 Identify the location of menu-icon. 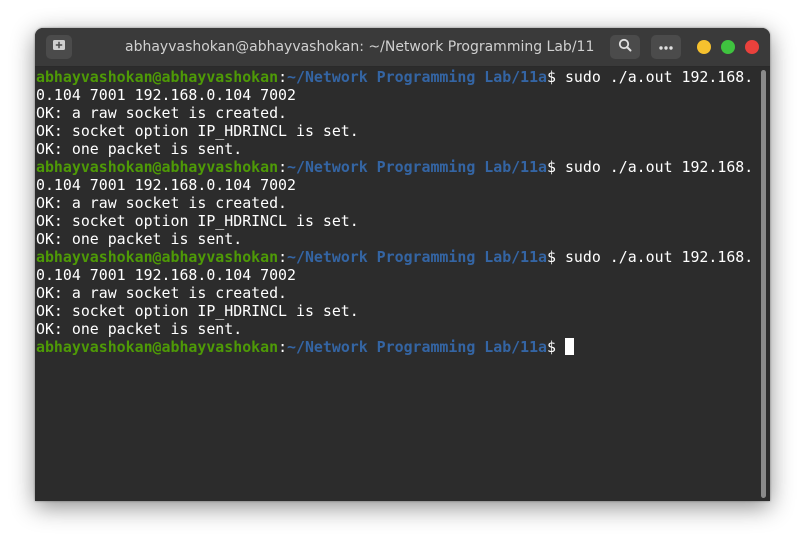
(666, 47).